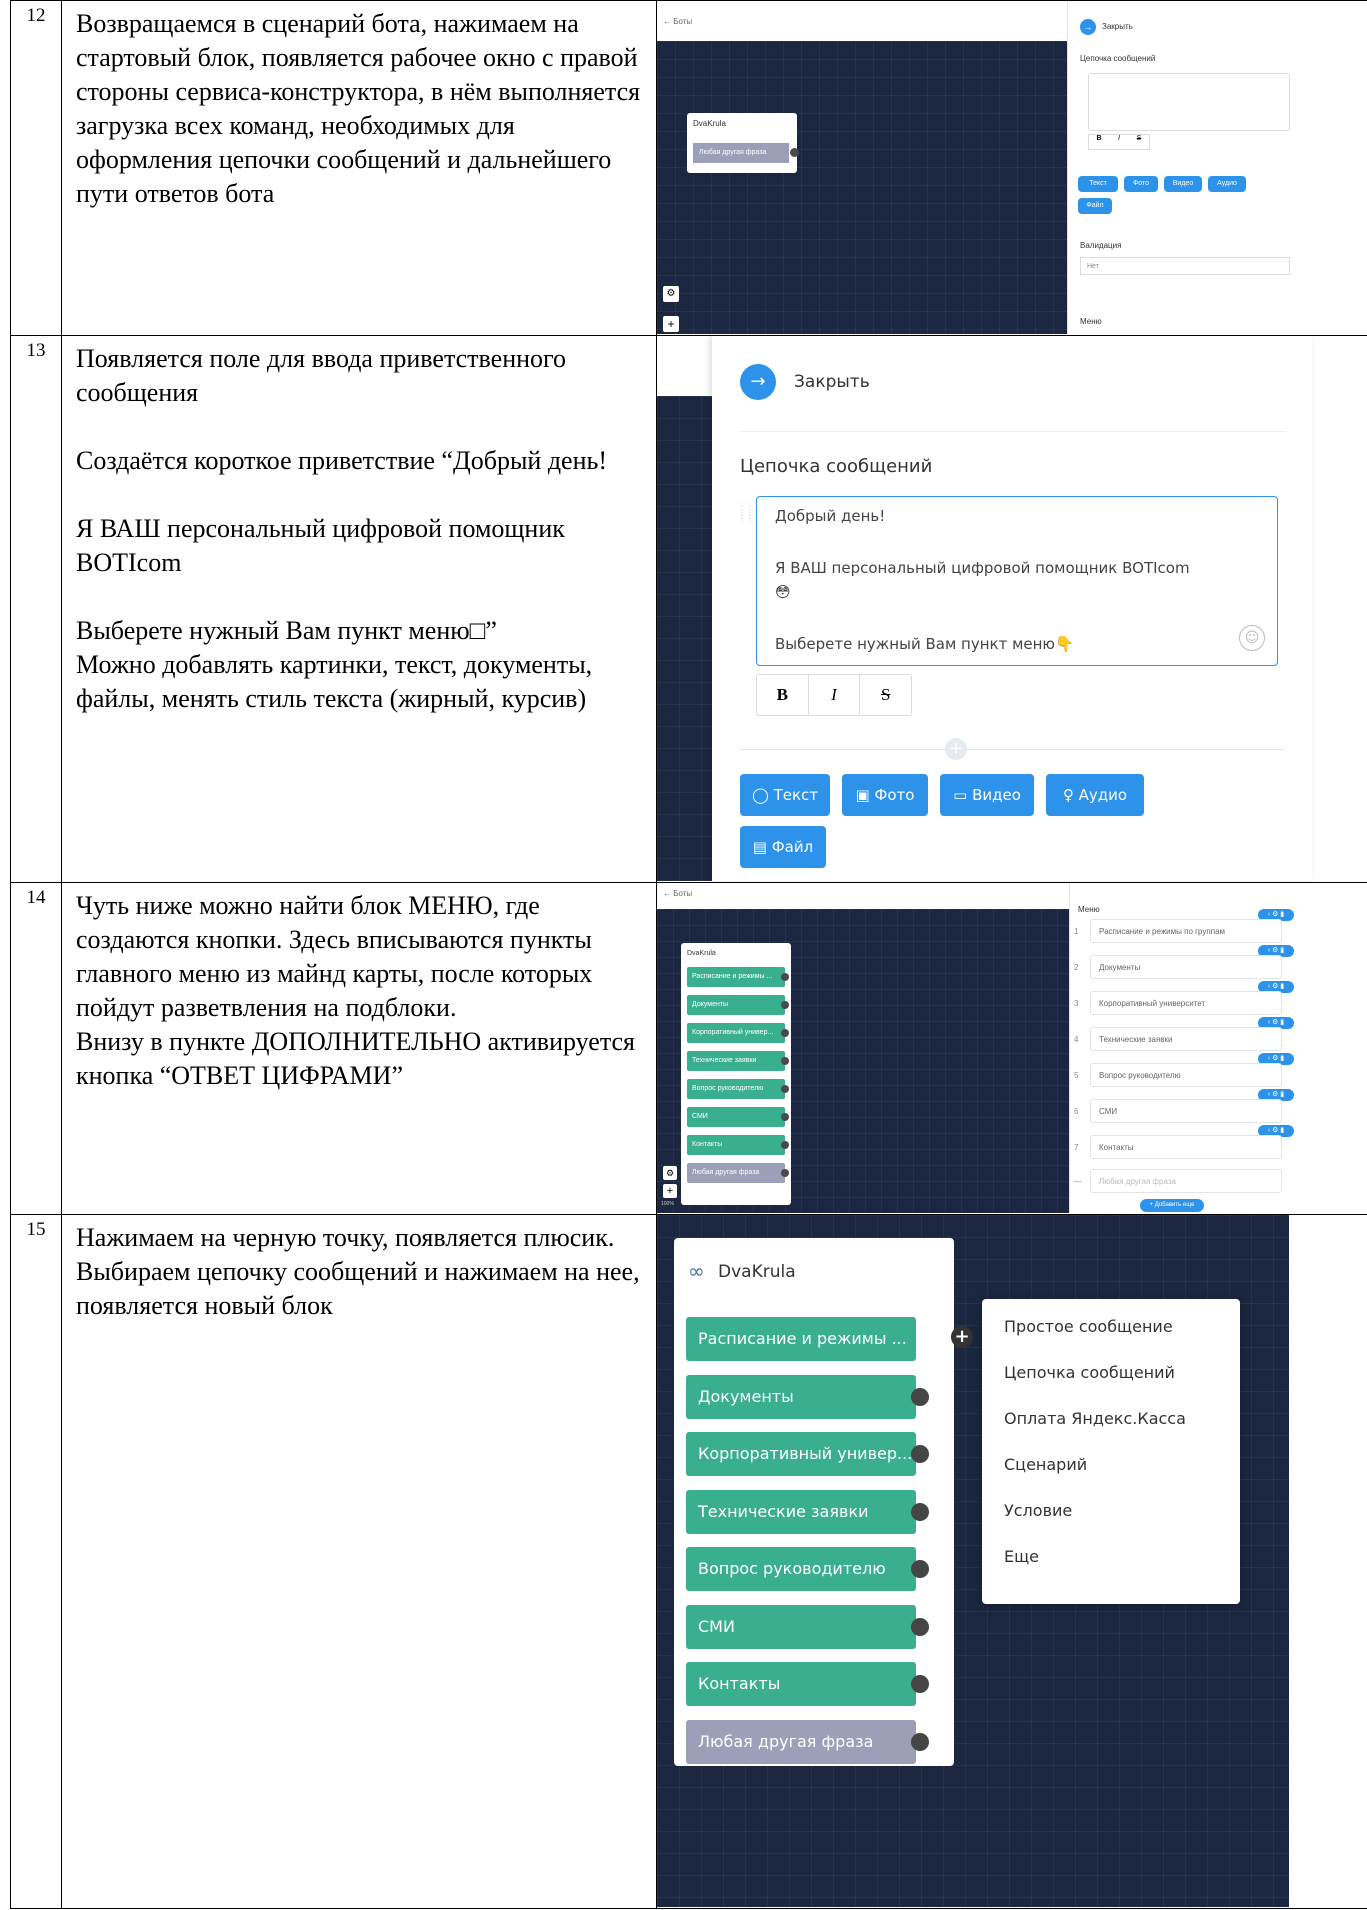  I want to click on menu-index: —, so click(1078, 1181).